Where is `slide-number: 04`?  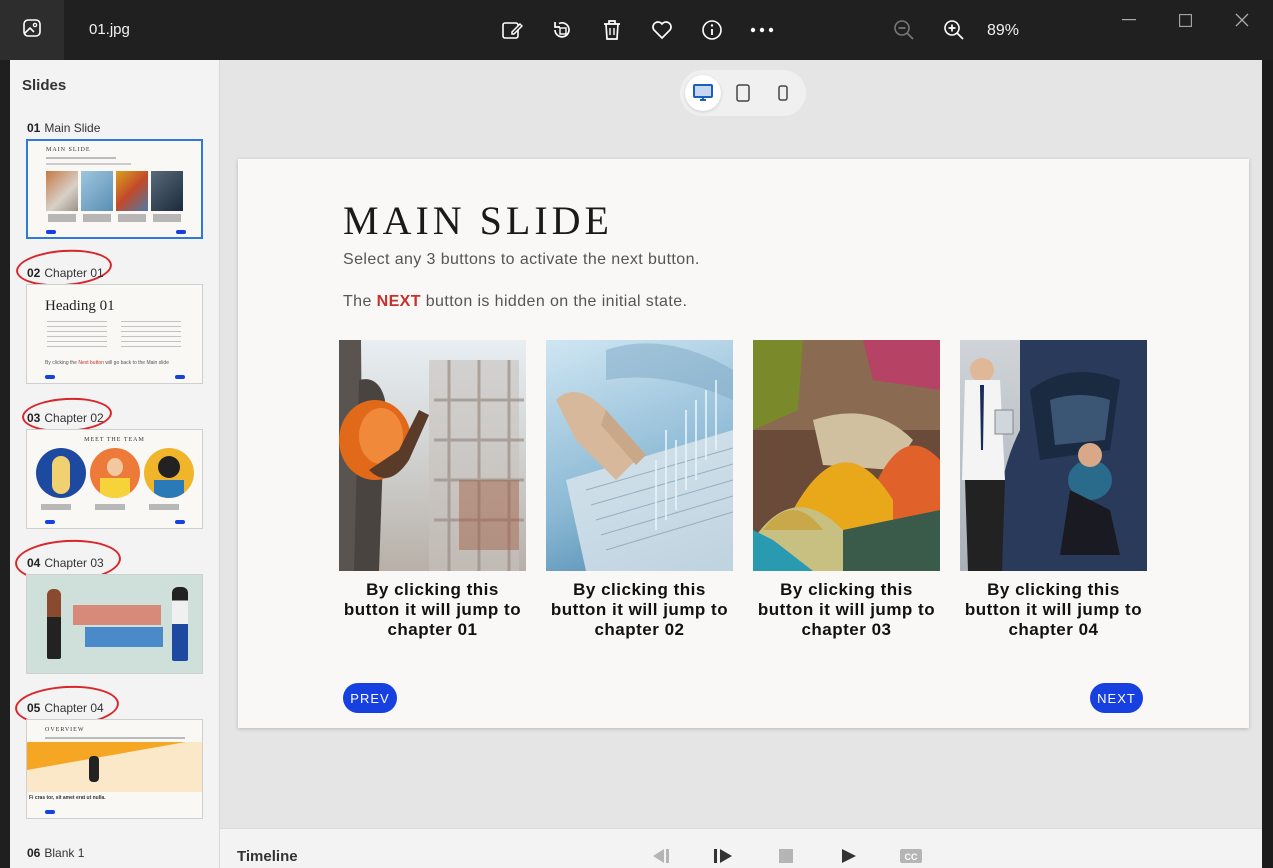 slide-number: 04 is located at coordinates (34, 563).